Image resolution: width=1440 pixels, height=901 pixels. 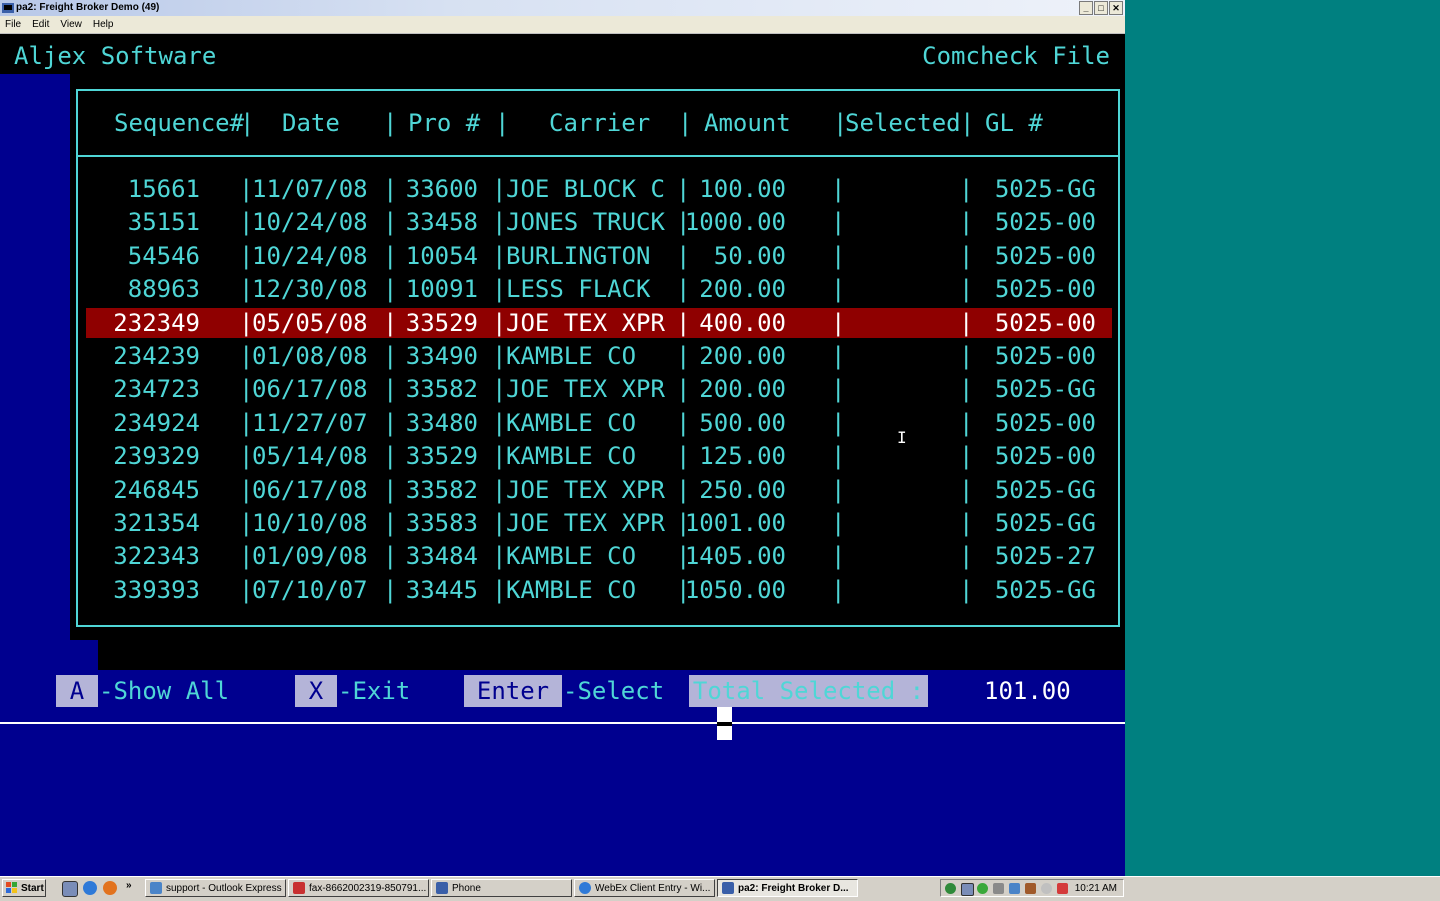 What do you see at coordinates (129, 885) in the screenshot?
I see `quicklaunch-overflow-icon: »` at bounding box center [129, 885].